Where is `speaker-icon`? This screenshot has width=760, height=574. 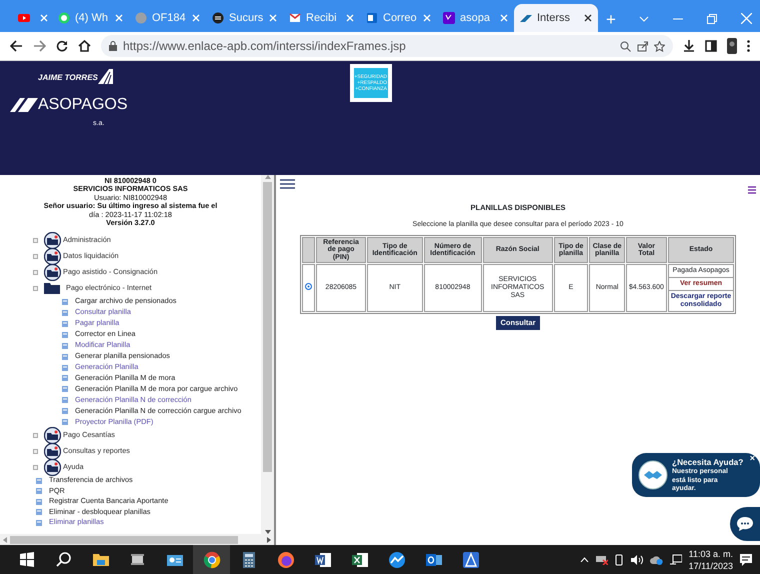 speaker-icon is located at coordinates (636, 559).